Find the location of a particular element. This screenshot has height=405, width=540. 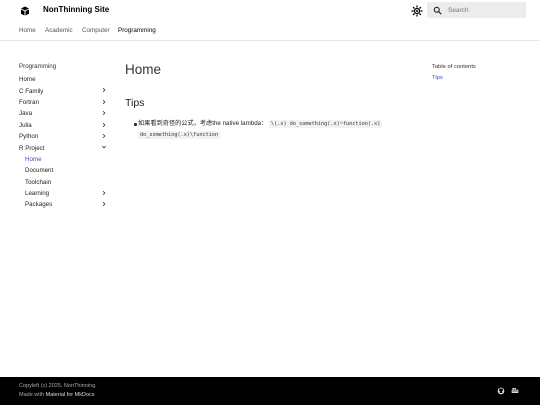

sidebar-item-label: C Family is located at coordinates (31, 91).